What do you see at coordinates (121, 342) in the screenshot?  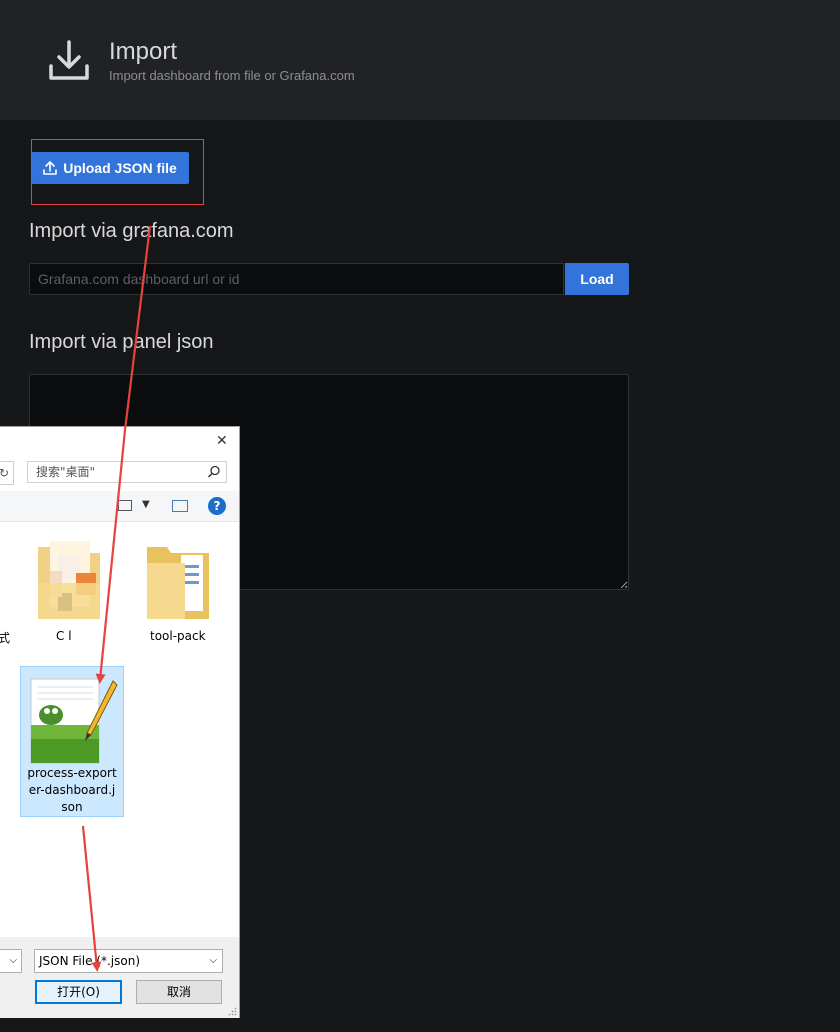 I see `panel-json-heading: Import via panel json` at bounding box center [121, 342].